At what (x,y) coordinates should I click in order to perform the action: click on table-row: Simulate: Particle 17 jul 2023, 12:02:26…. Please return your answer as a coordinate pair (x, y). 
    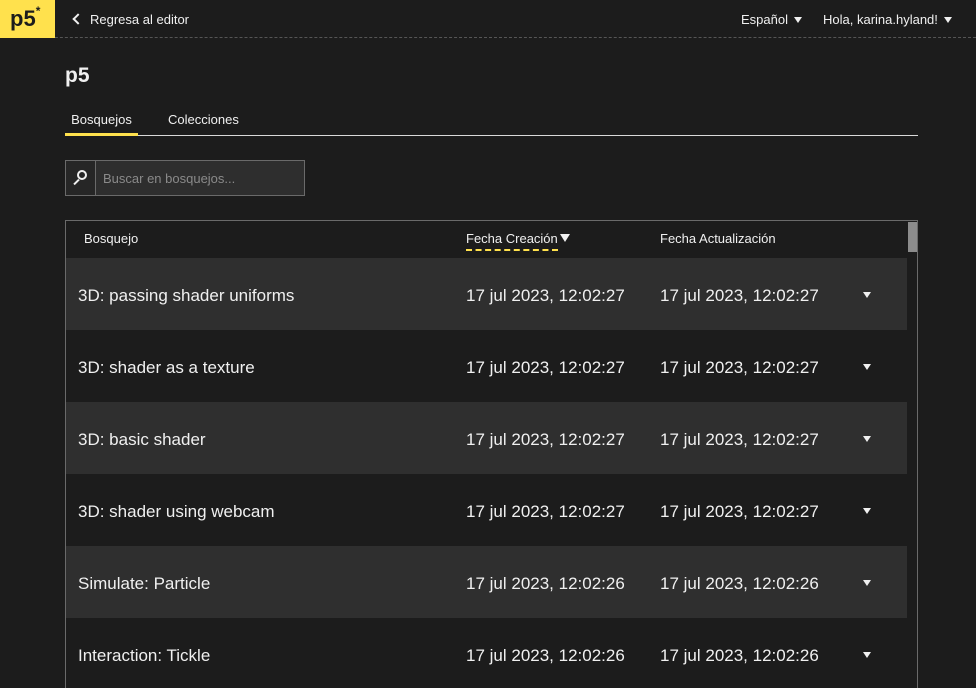
    Looking at the image, I should click on (486, 582).